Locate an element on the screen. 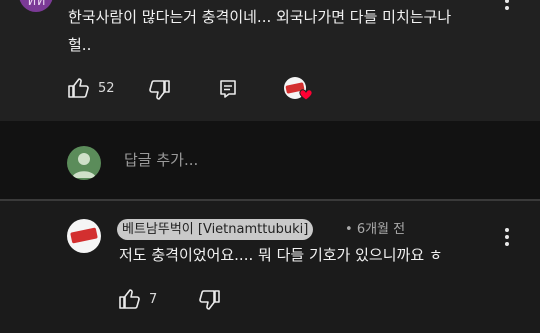  creator-heart is located at coordinates (299, 90).